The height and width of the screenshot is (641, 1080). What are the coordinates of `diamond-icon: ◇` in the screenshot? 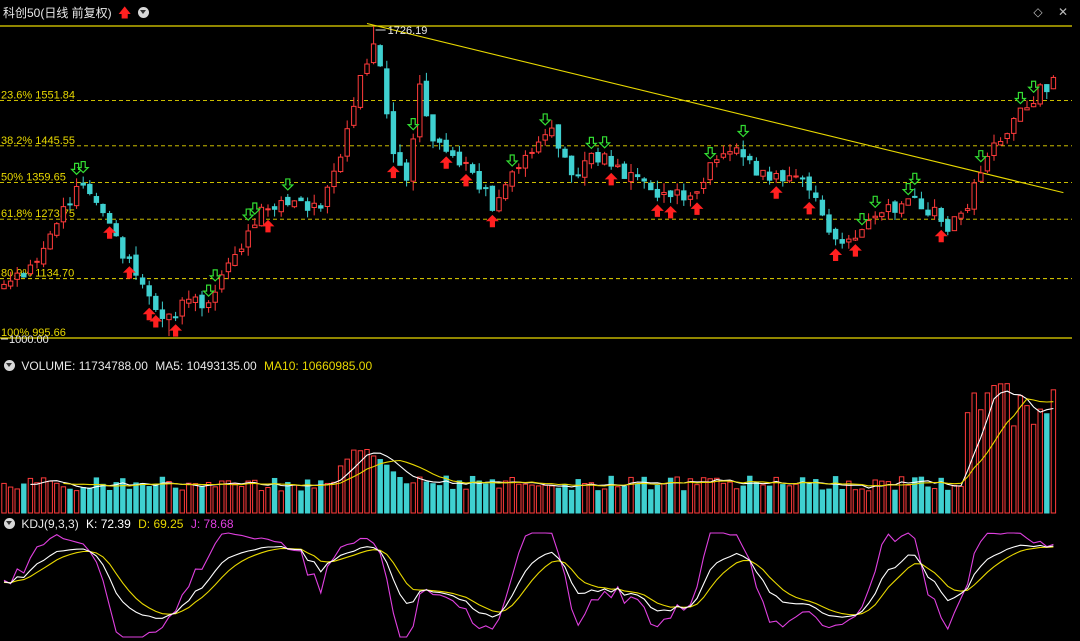 It's located at (1037, 12).